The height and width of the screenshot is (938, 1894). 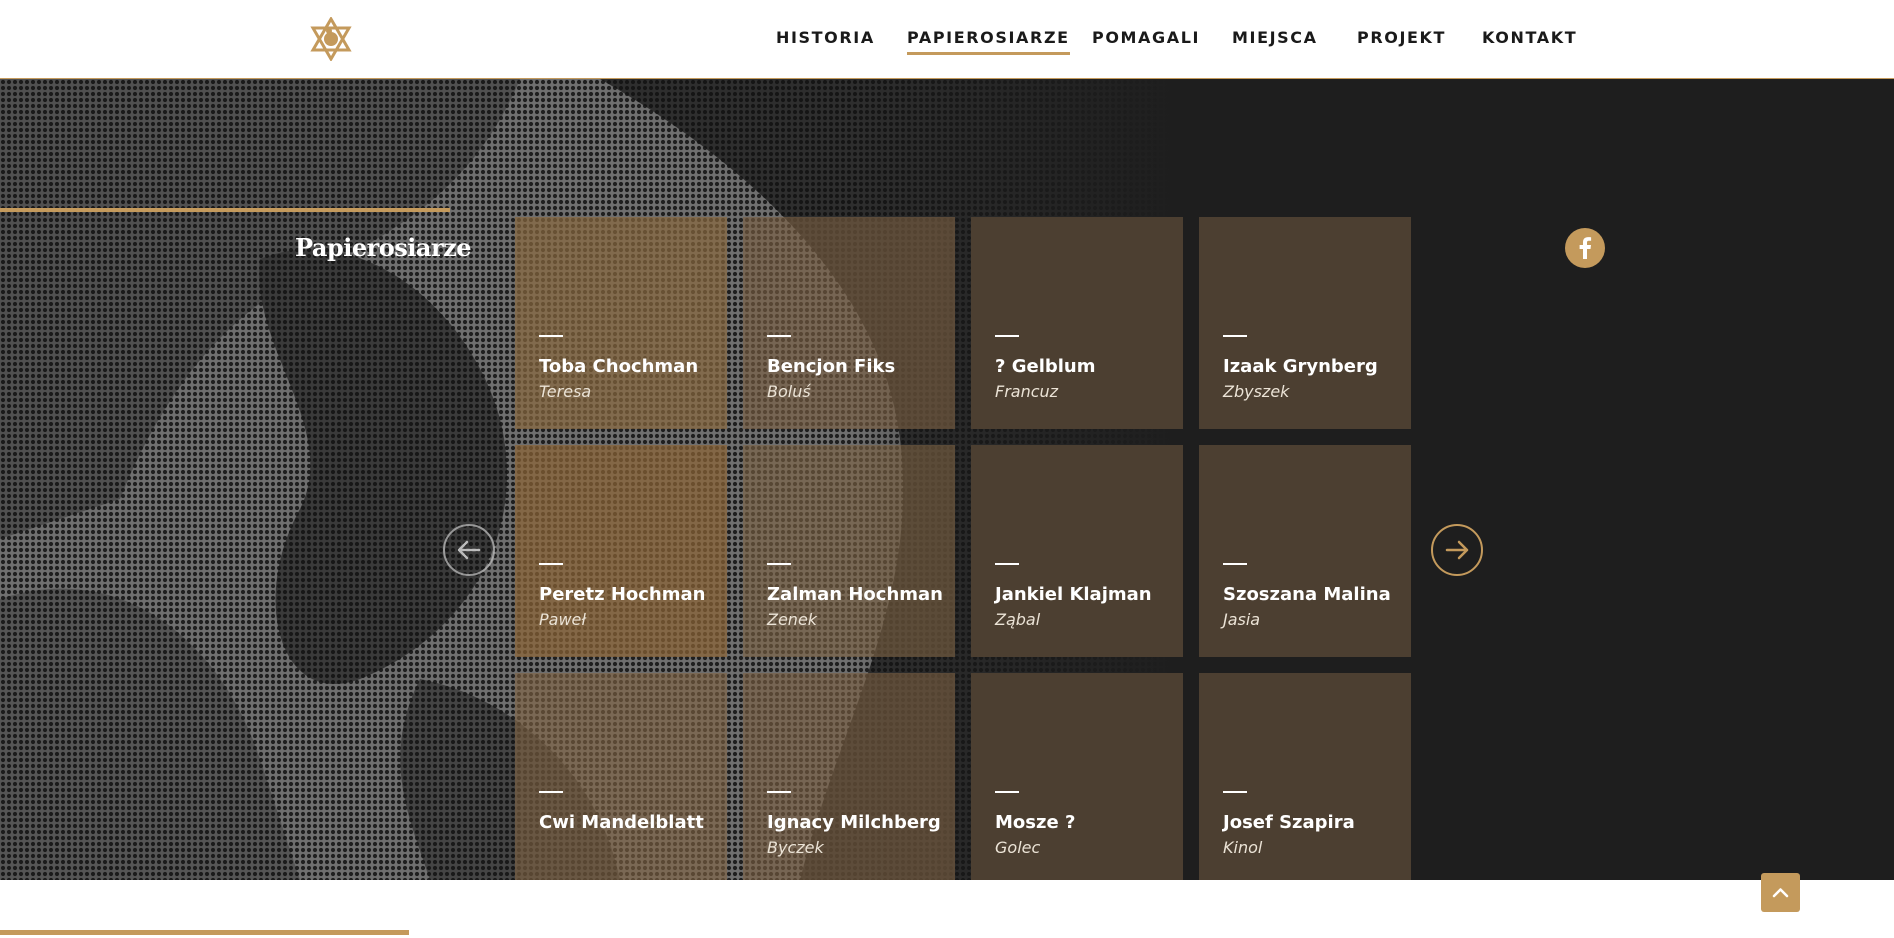 What do you see at coordinates (1035, 822) in the screenshot?
I see `person-name: Mosze ?` at bounding box center [1035, 822].